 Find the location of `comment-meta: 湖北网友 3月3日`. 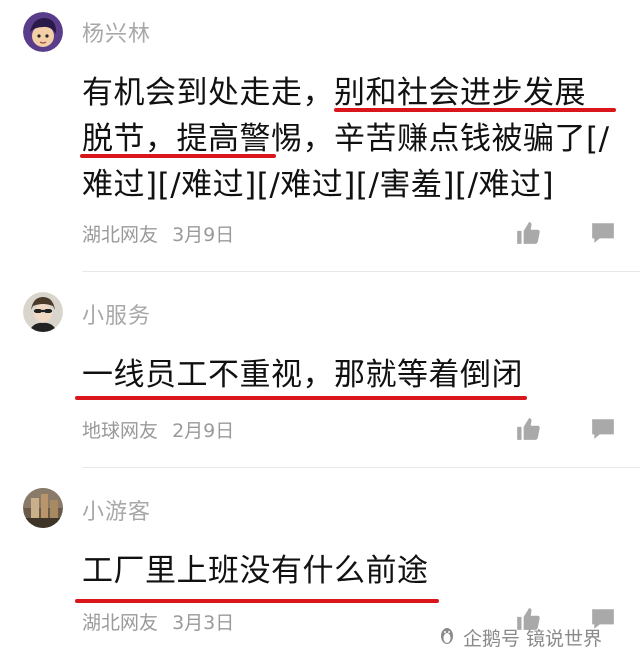

comment-meta: 湖北网友 3月3日 is located at coordinates (162, 621).